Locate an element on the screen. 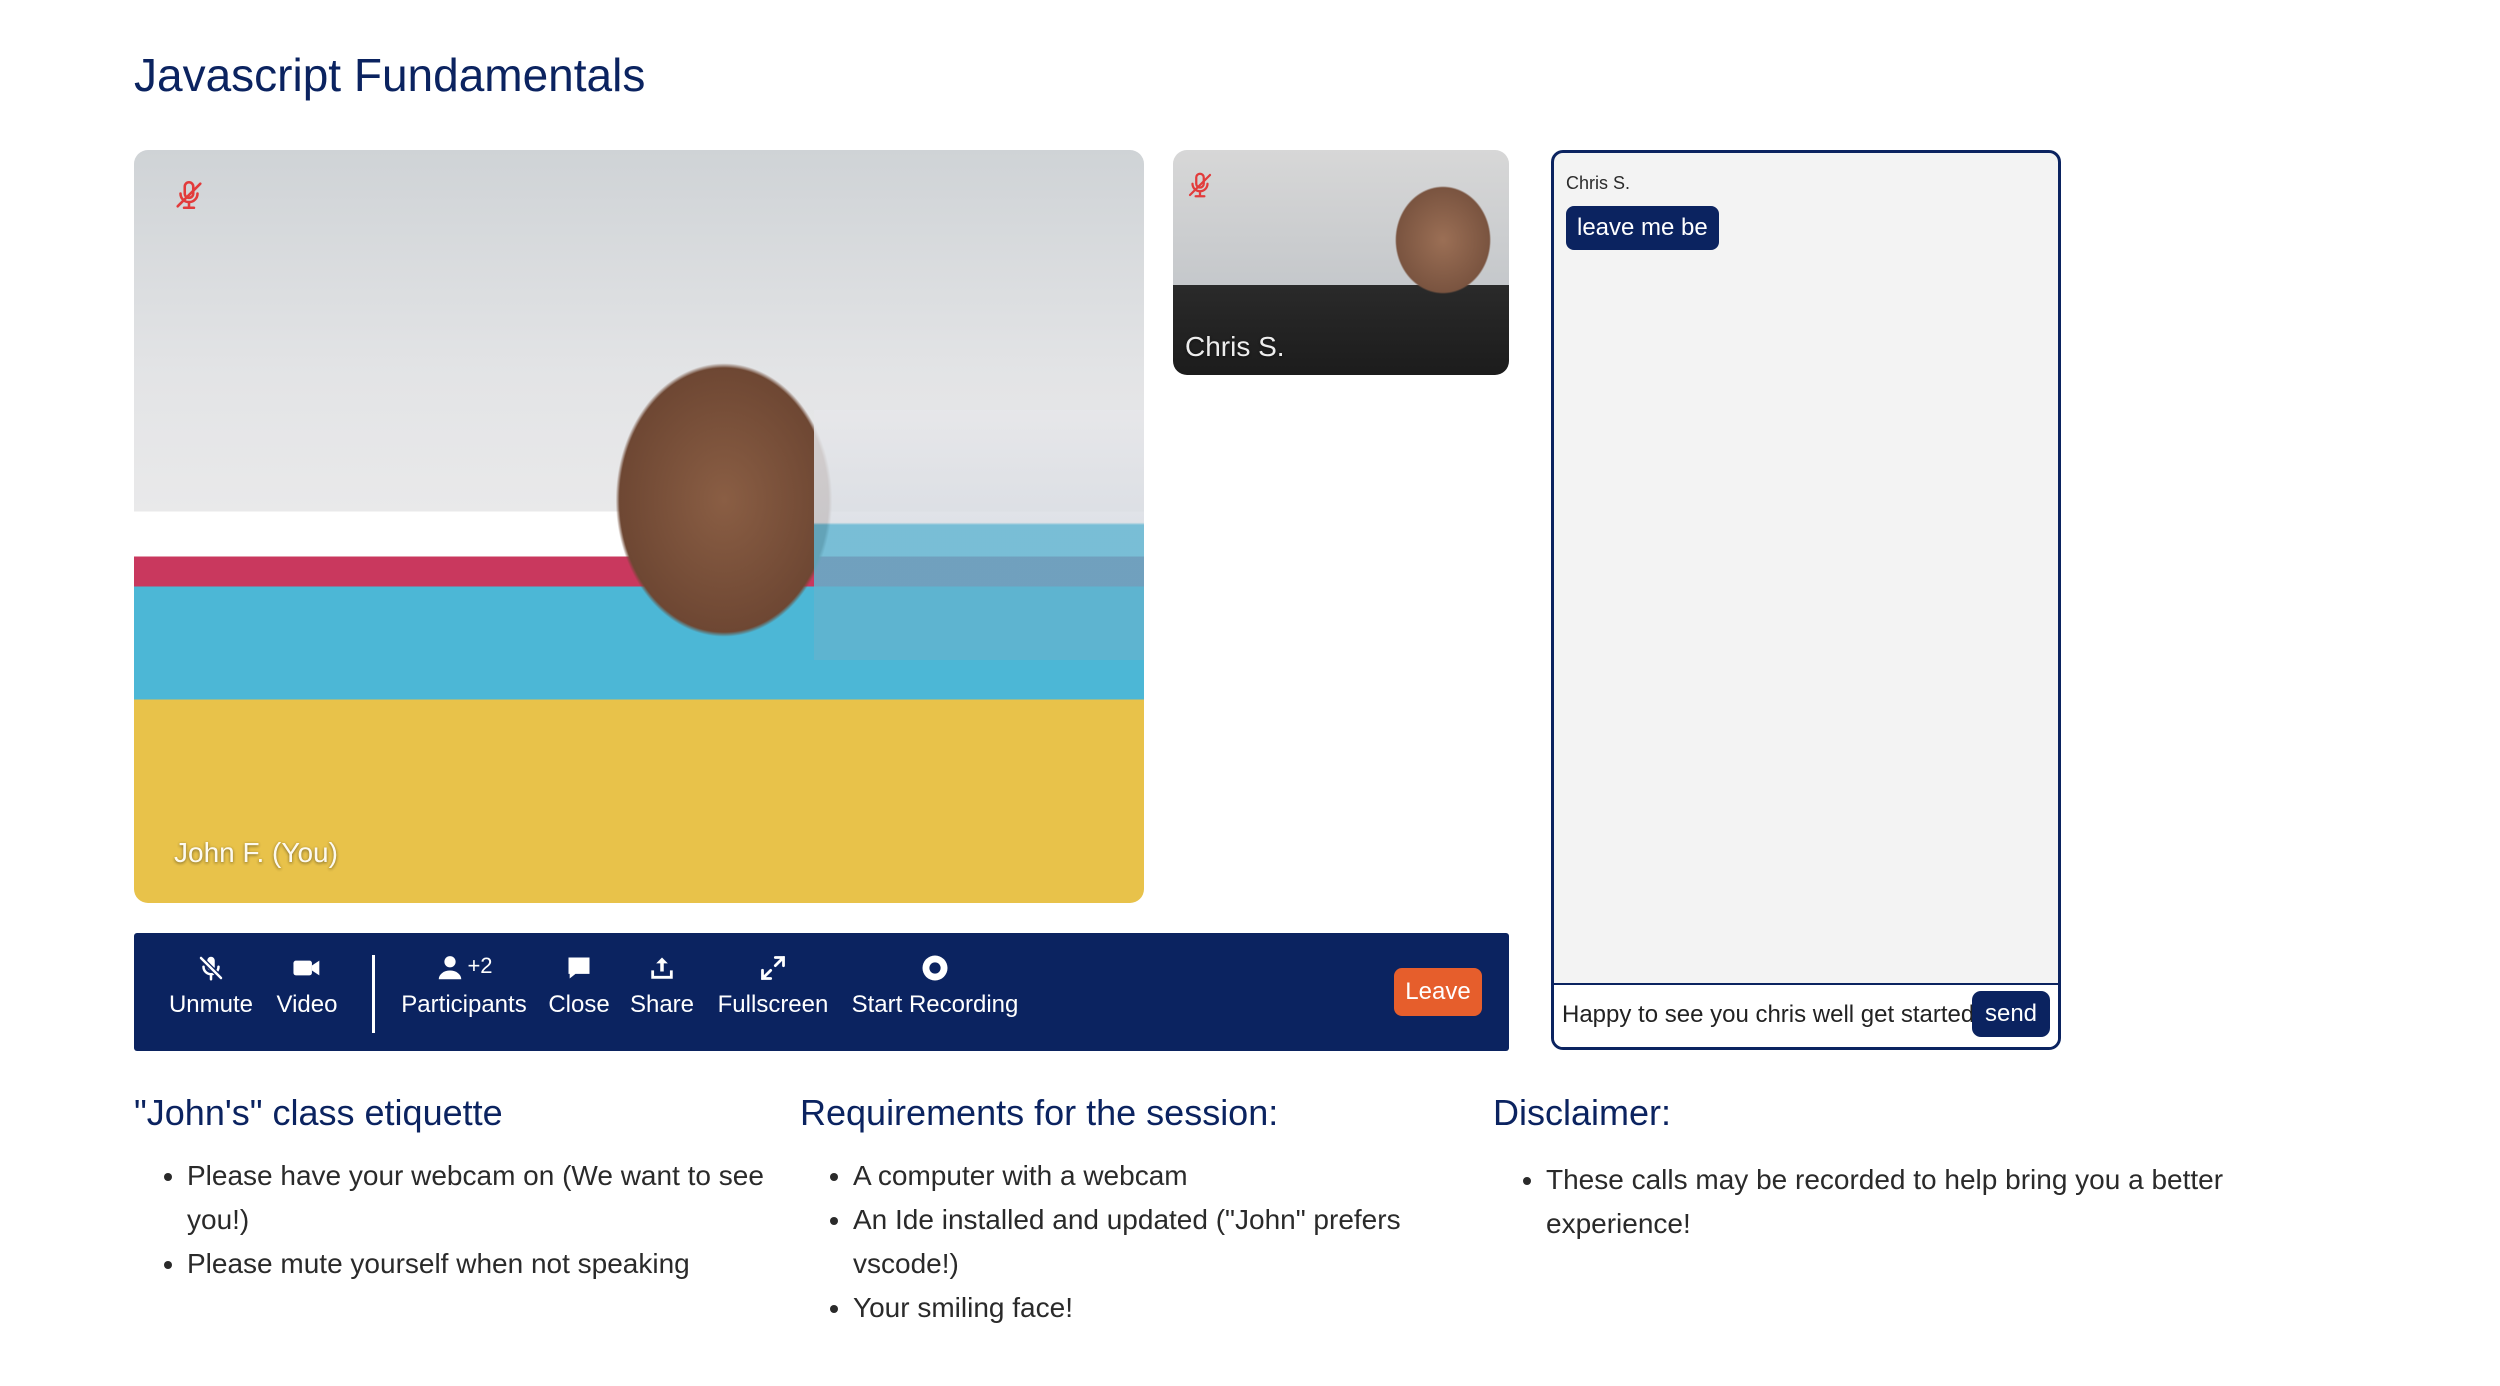 The width and height of the screenshot is (2500, 1386). send-button: send is located at coordinates (2011, 1014).